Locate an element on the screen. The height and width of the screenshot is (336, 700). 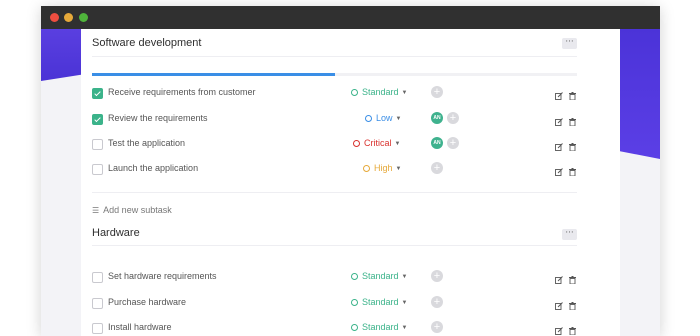
close-window-button is located at coordinates (54, 17).